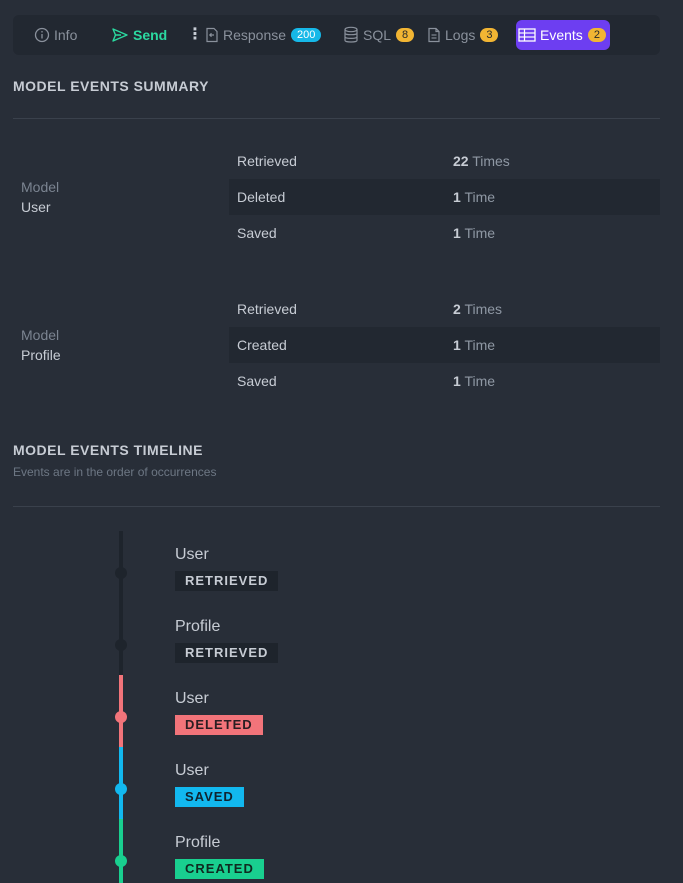  I want to click on timeline-divider, so click(336, 506).